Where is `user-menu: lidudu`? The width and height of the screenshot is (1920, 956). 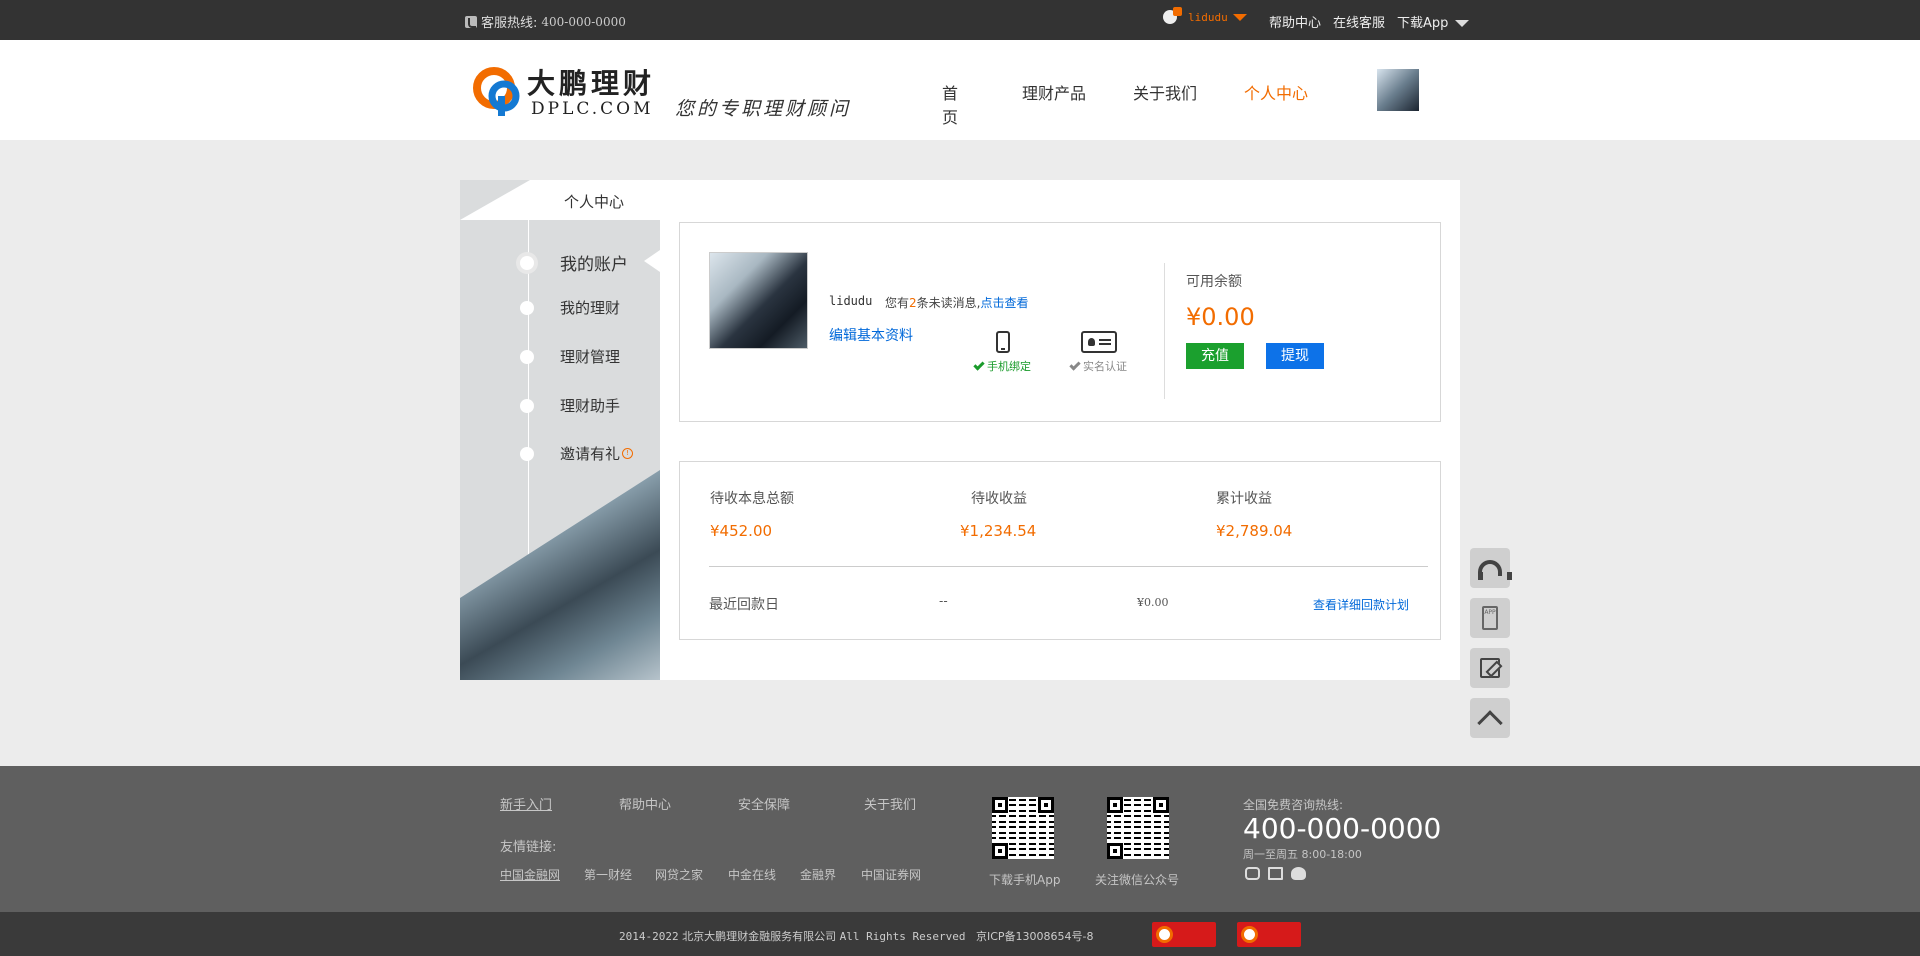
user-menu: lidudu is located at coordinates (1205, 15).